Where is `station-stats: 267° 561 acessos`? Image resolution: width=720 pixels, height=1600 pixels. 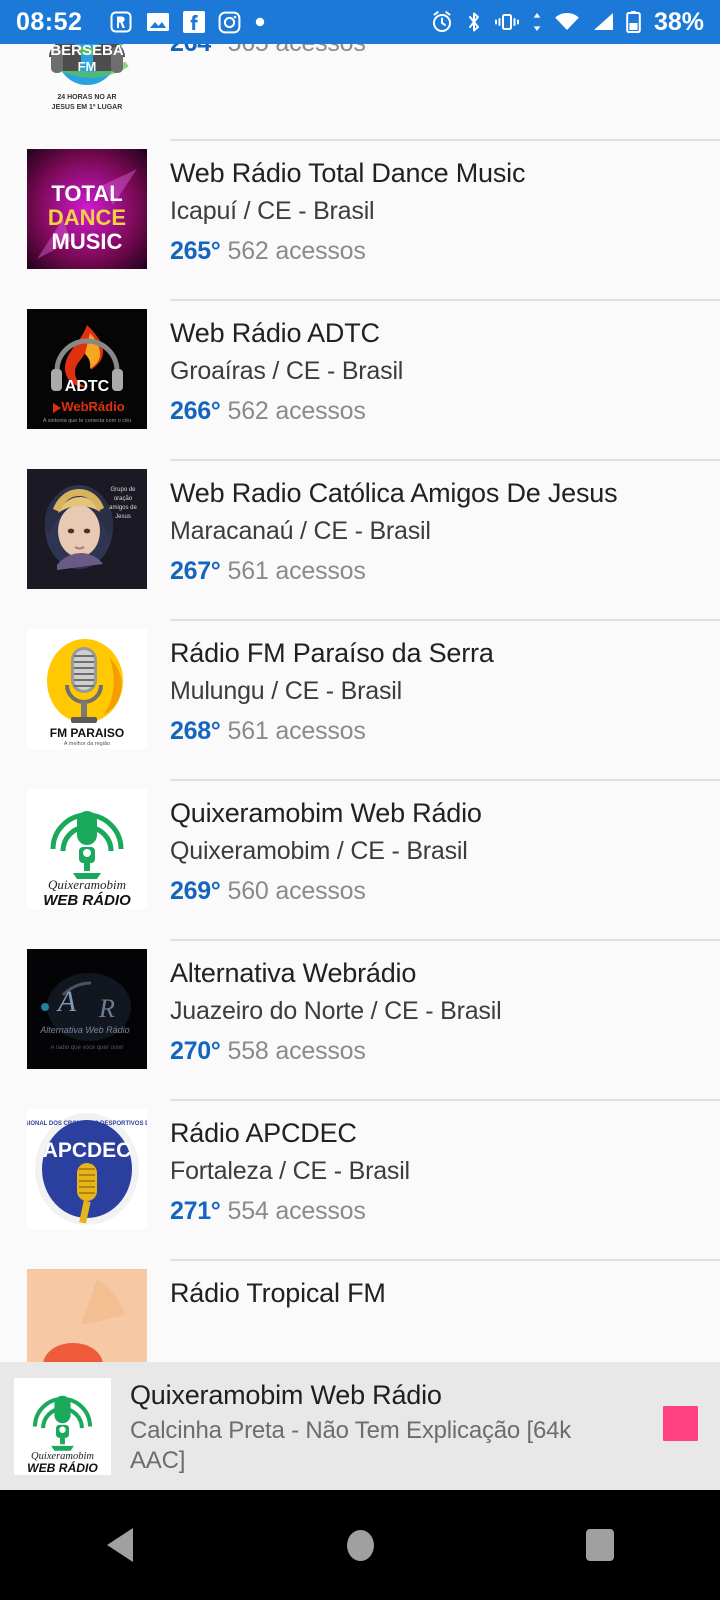 station-stats: 267° 561 acessos is located at coordinates (438, 571).